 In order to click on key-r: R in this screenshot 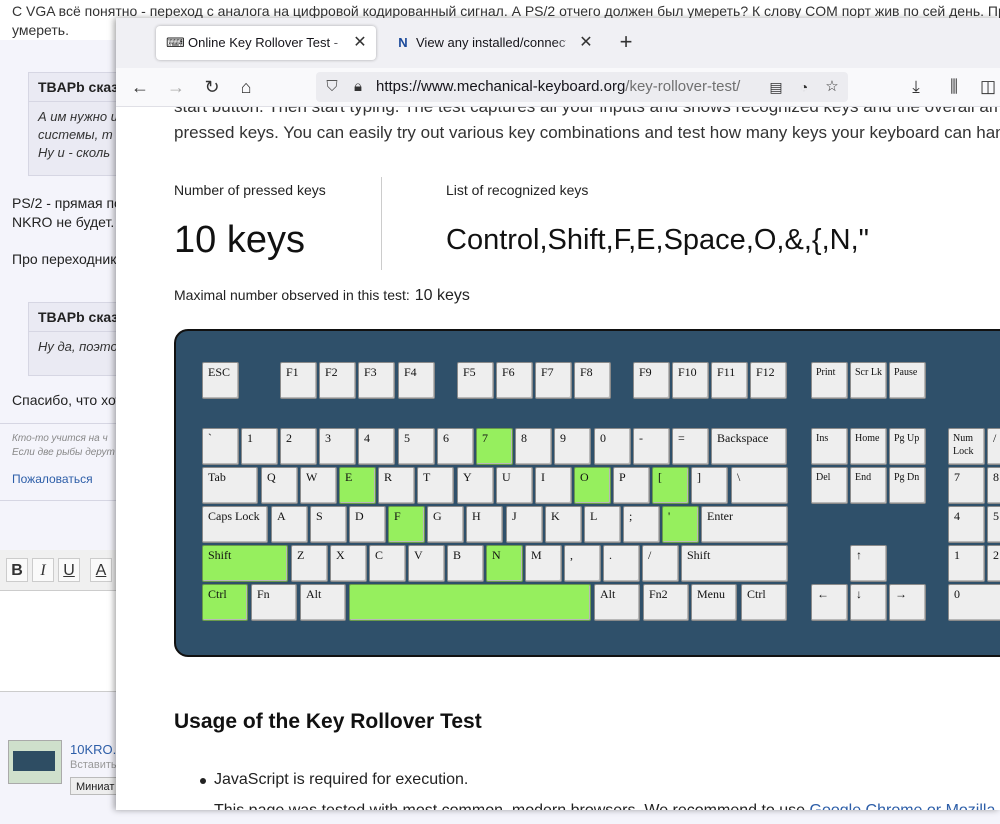, I will do `click(396, 485)`.